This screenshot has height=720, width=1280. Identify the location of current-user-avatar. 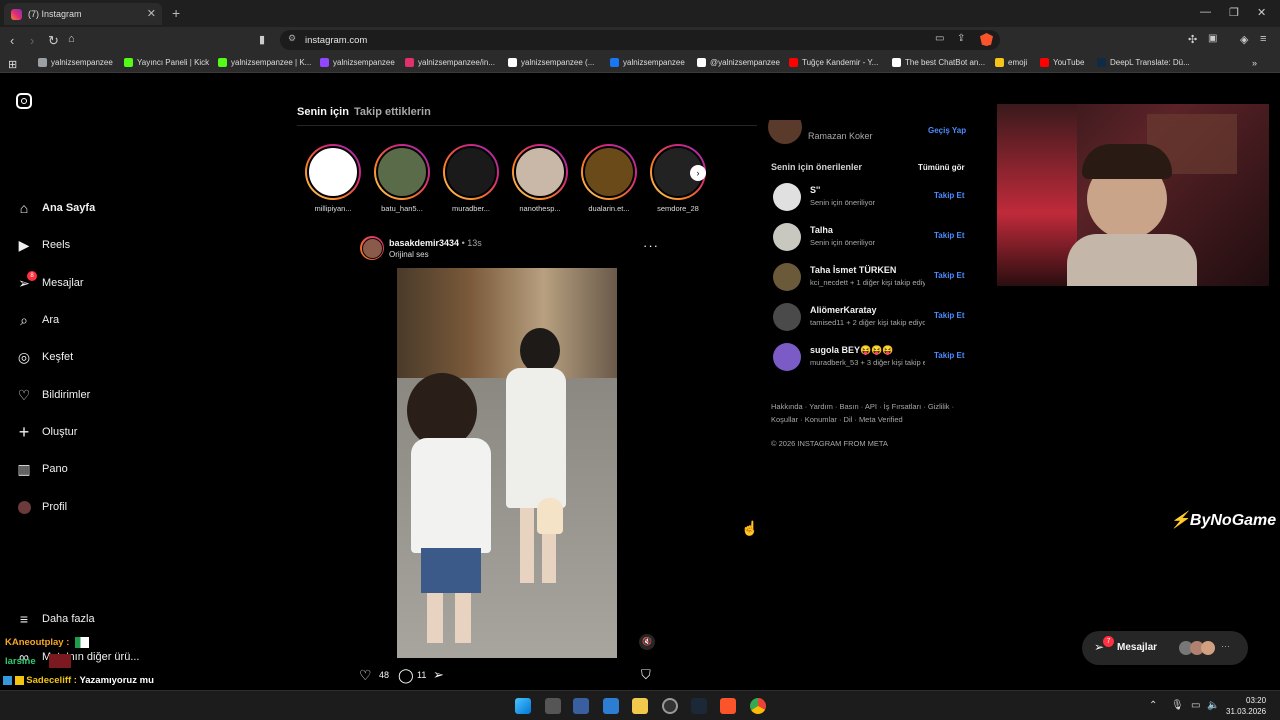
(785, 133).